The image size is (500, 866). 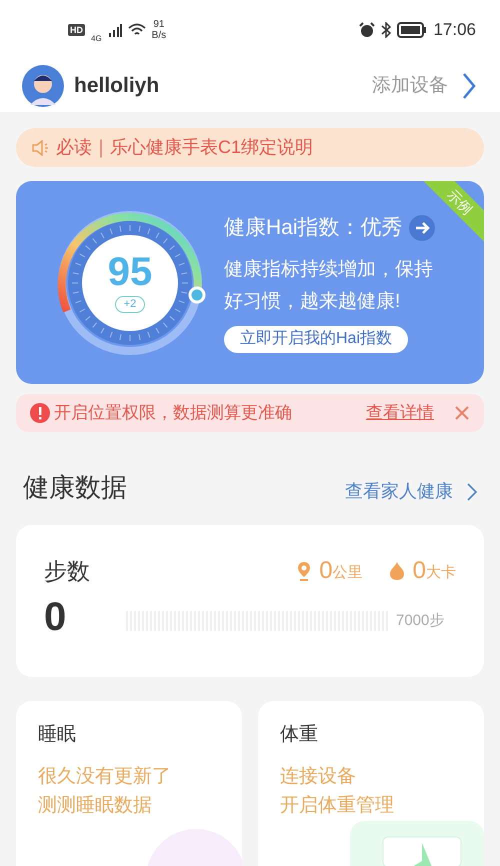 I want to click on warning-icon, so click(x=40, y=413).